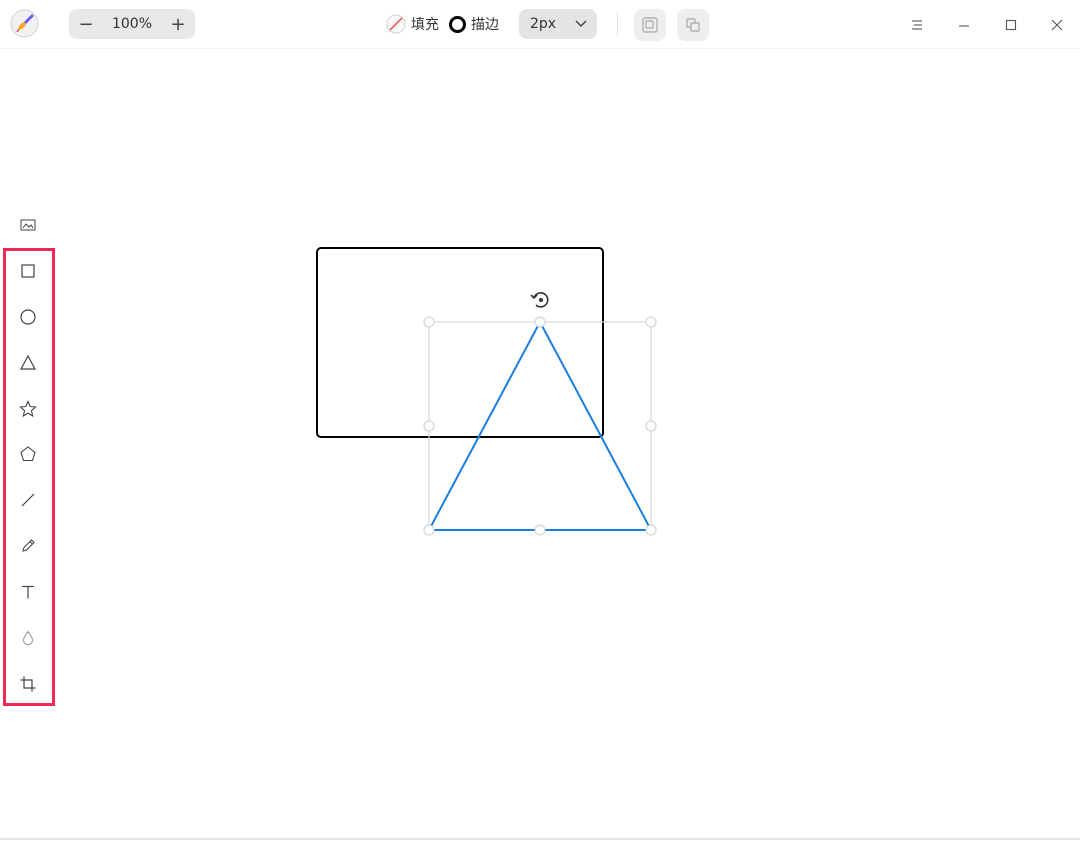 Image resolution: width=1080 pixels, height=844 pixels. I want to click on title-bar: − 100% + 填充 描边 2px, so click(540, 24).